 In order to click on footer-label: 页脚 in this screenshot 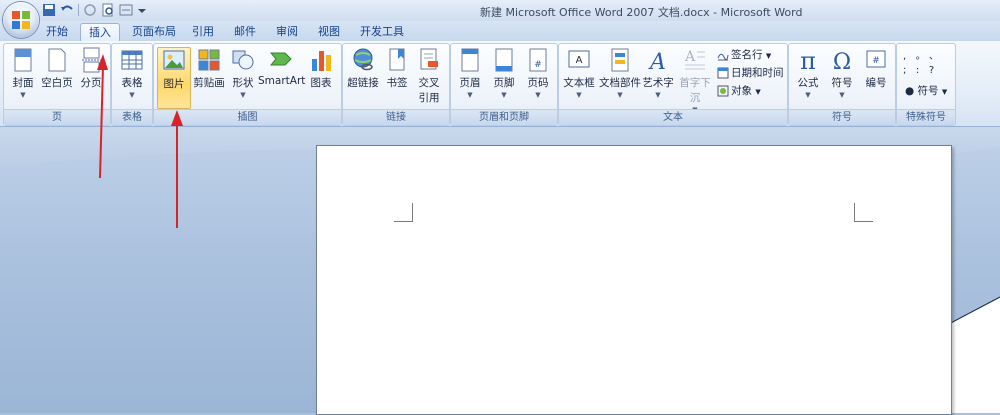, I will do `click(504, 83)`.